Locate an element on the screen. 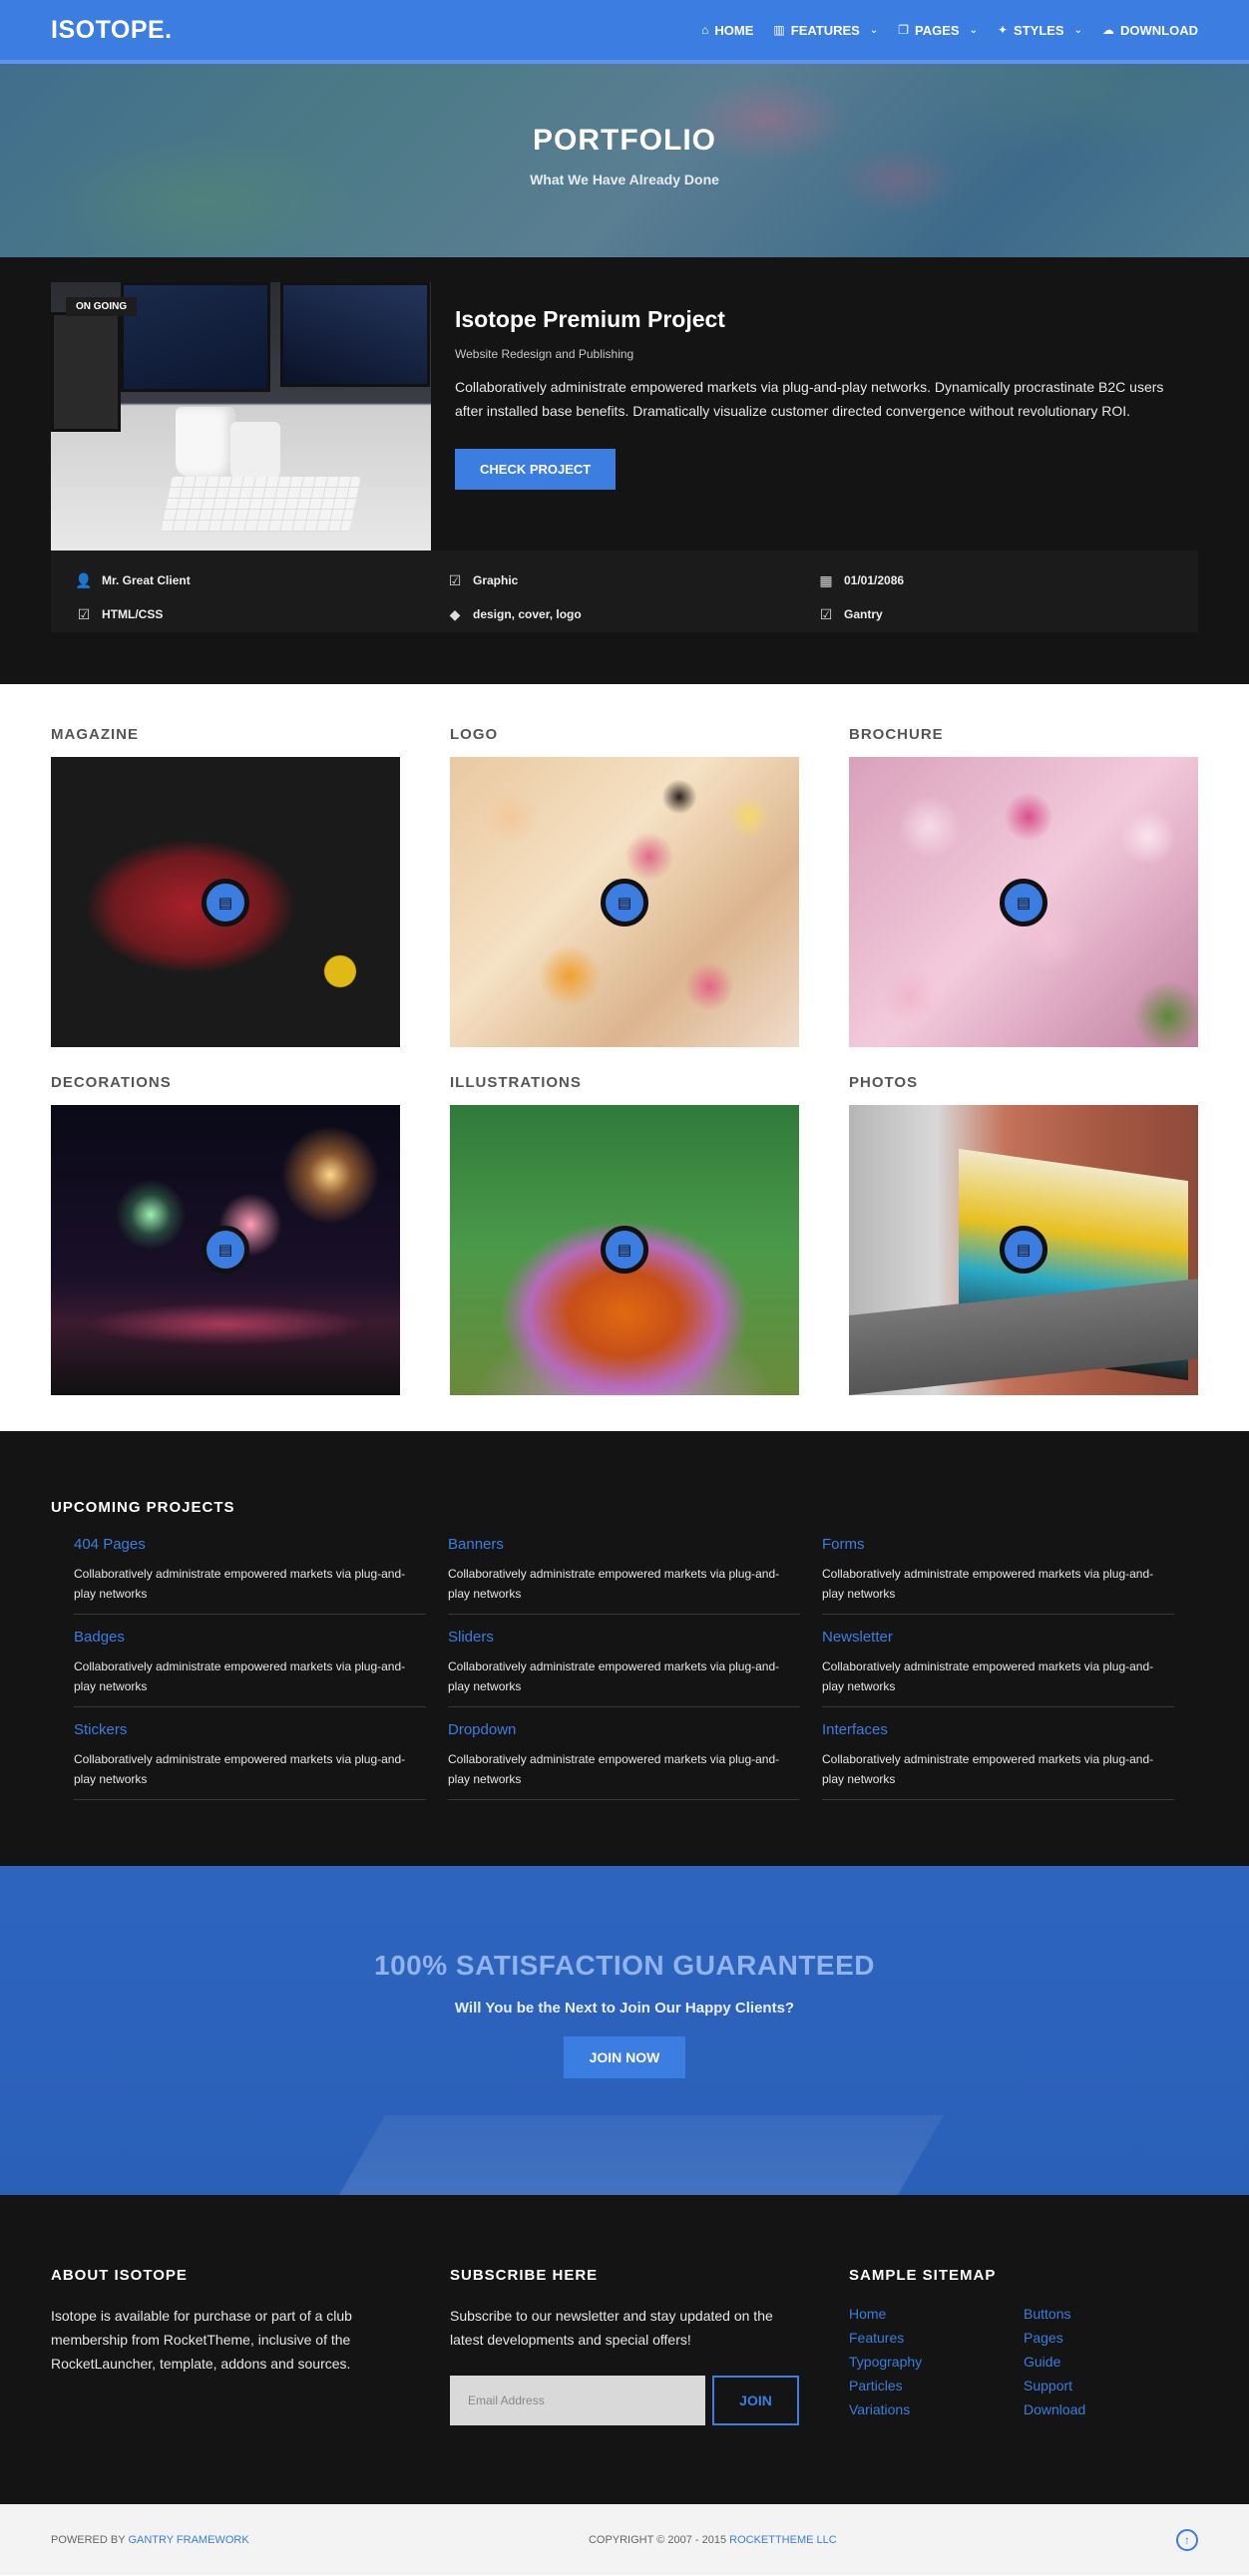 This screenshot has width=1249, height=2576. back-to-top-icon: ↑ is located at coordinates (1186, 2539).